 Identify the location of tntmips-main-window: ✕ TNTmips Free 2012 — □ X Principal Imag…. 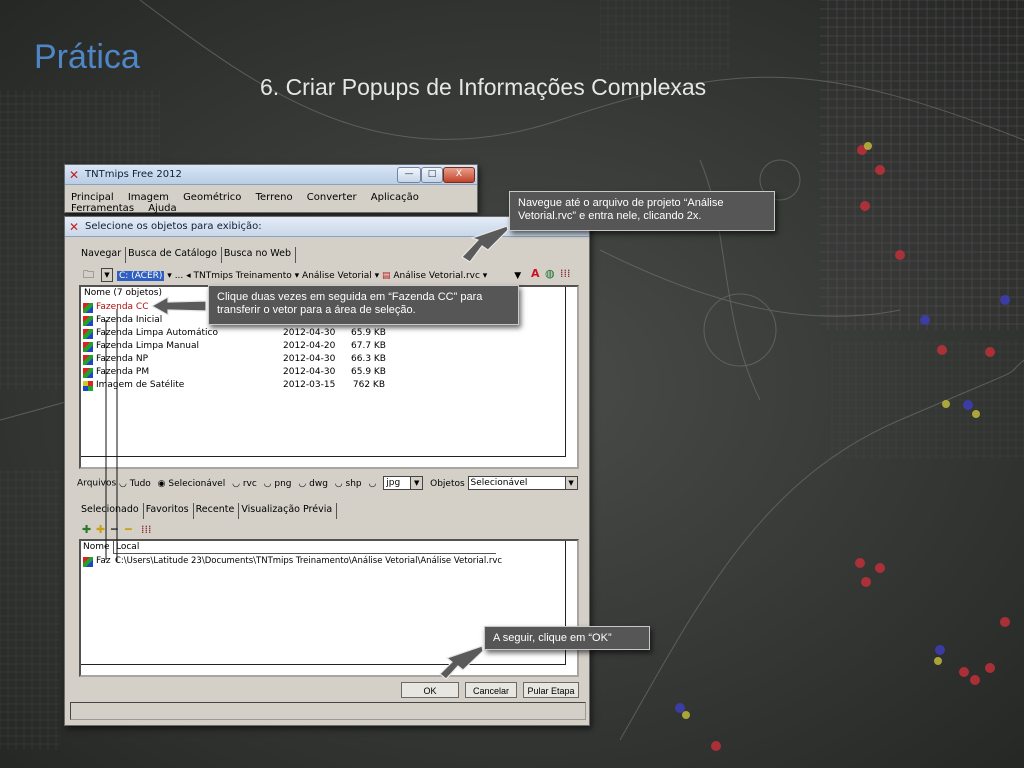
(271, 189).